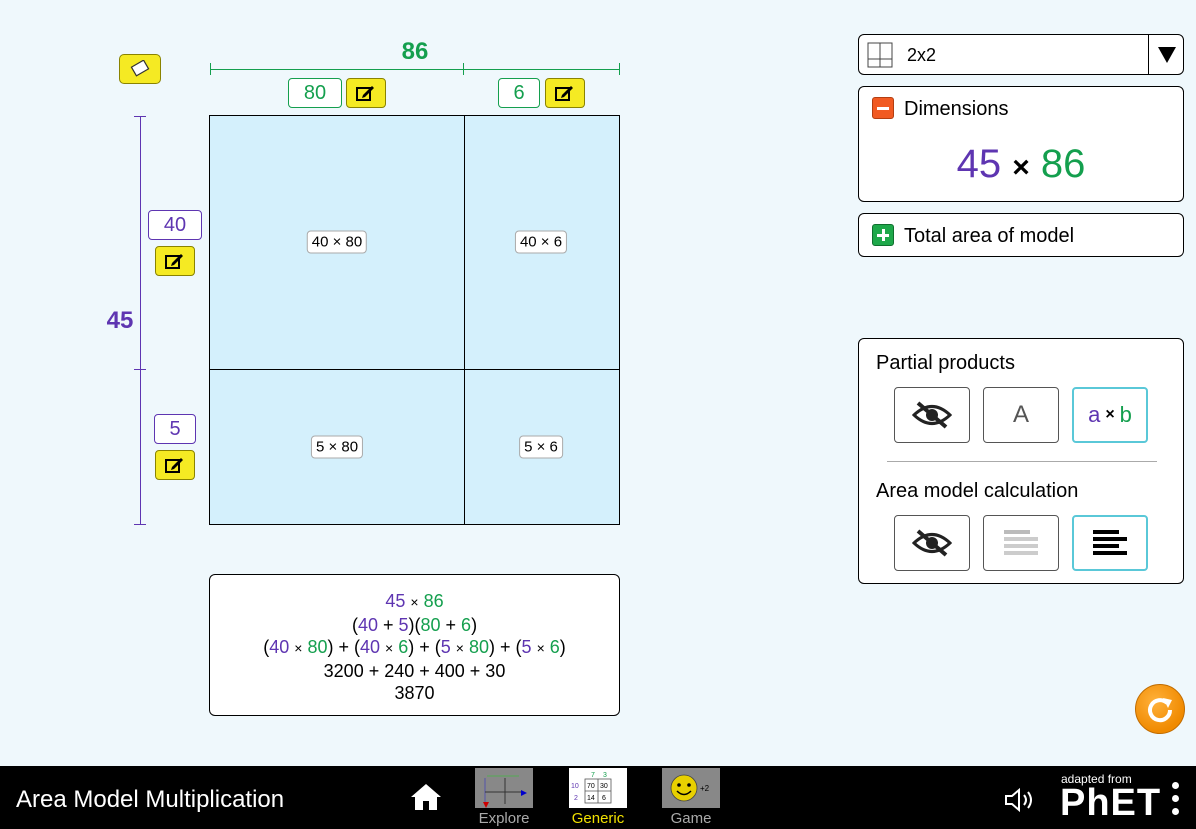 The width and height of the screenshot is (1196, 829). What do you see at coordinates (150, 799) in the screenshot?
I see `app-title: Area Model Multiplication` at bounding box center [150, 799].